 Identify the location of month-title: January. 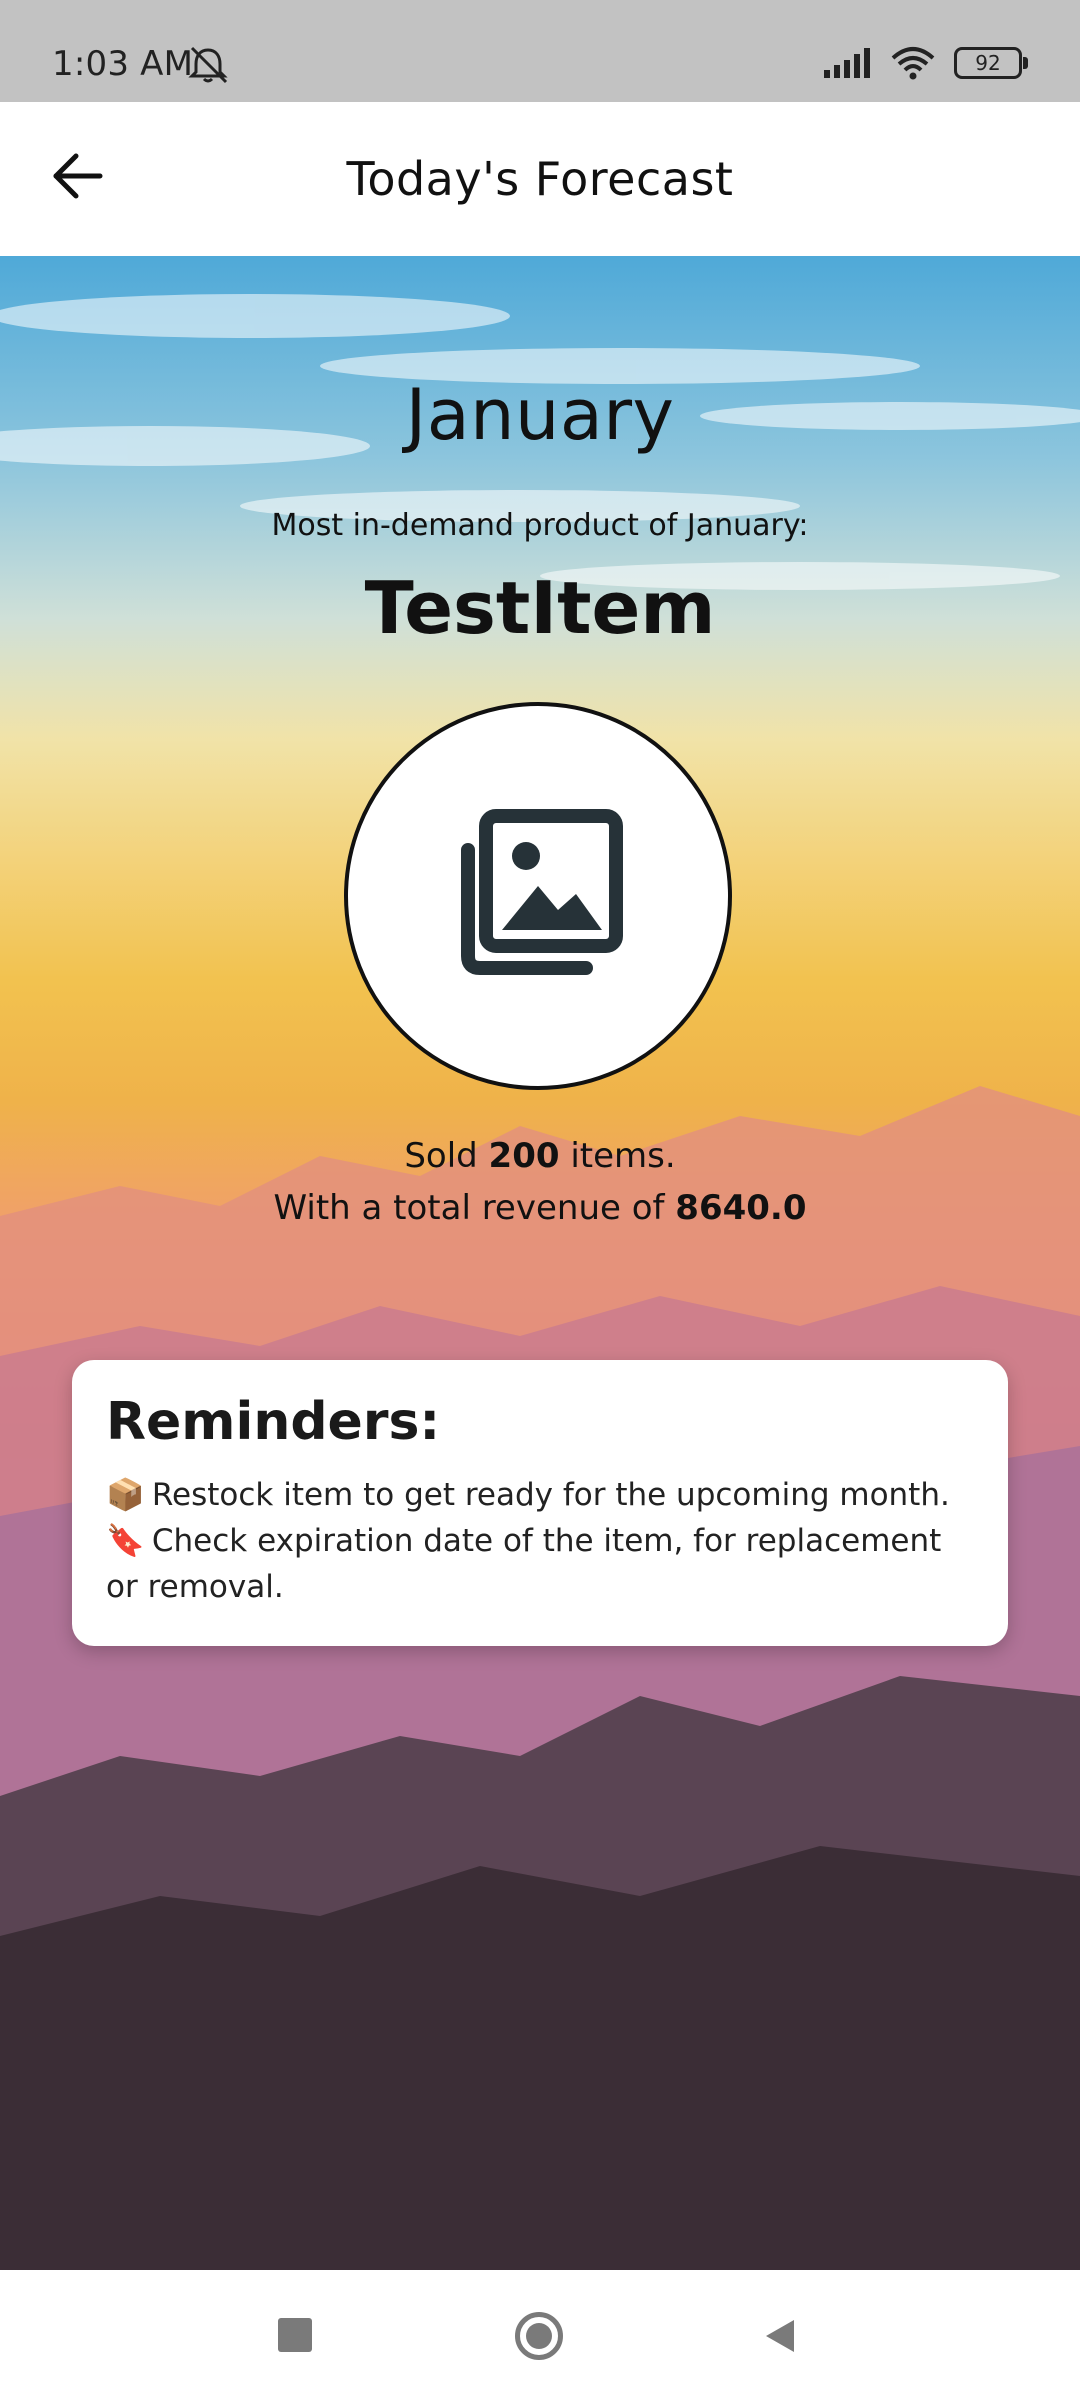
(540, 415).